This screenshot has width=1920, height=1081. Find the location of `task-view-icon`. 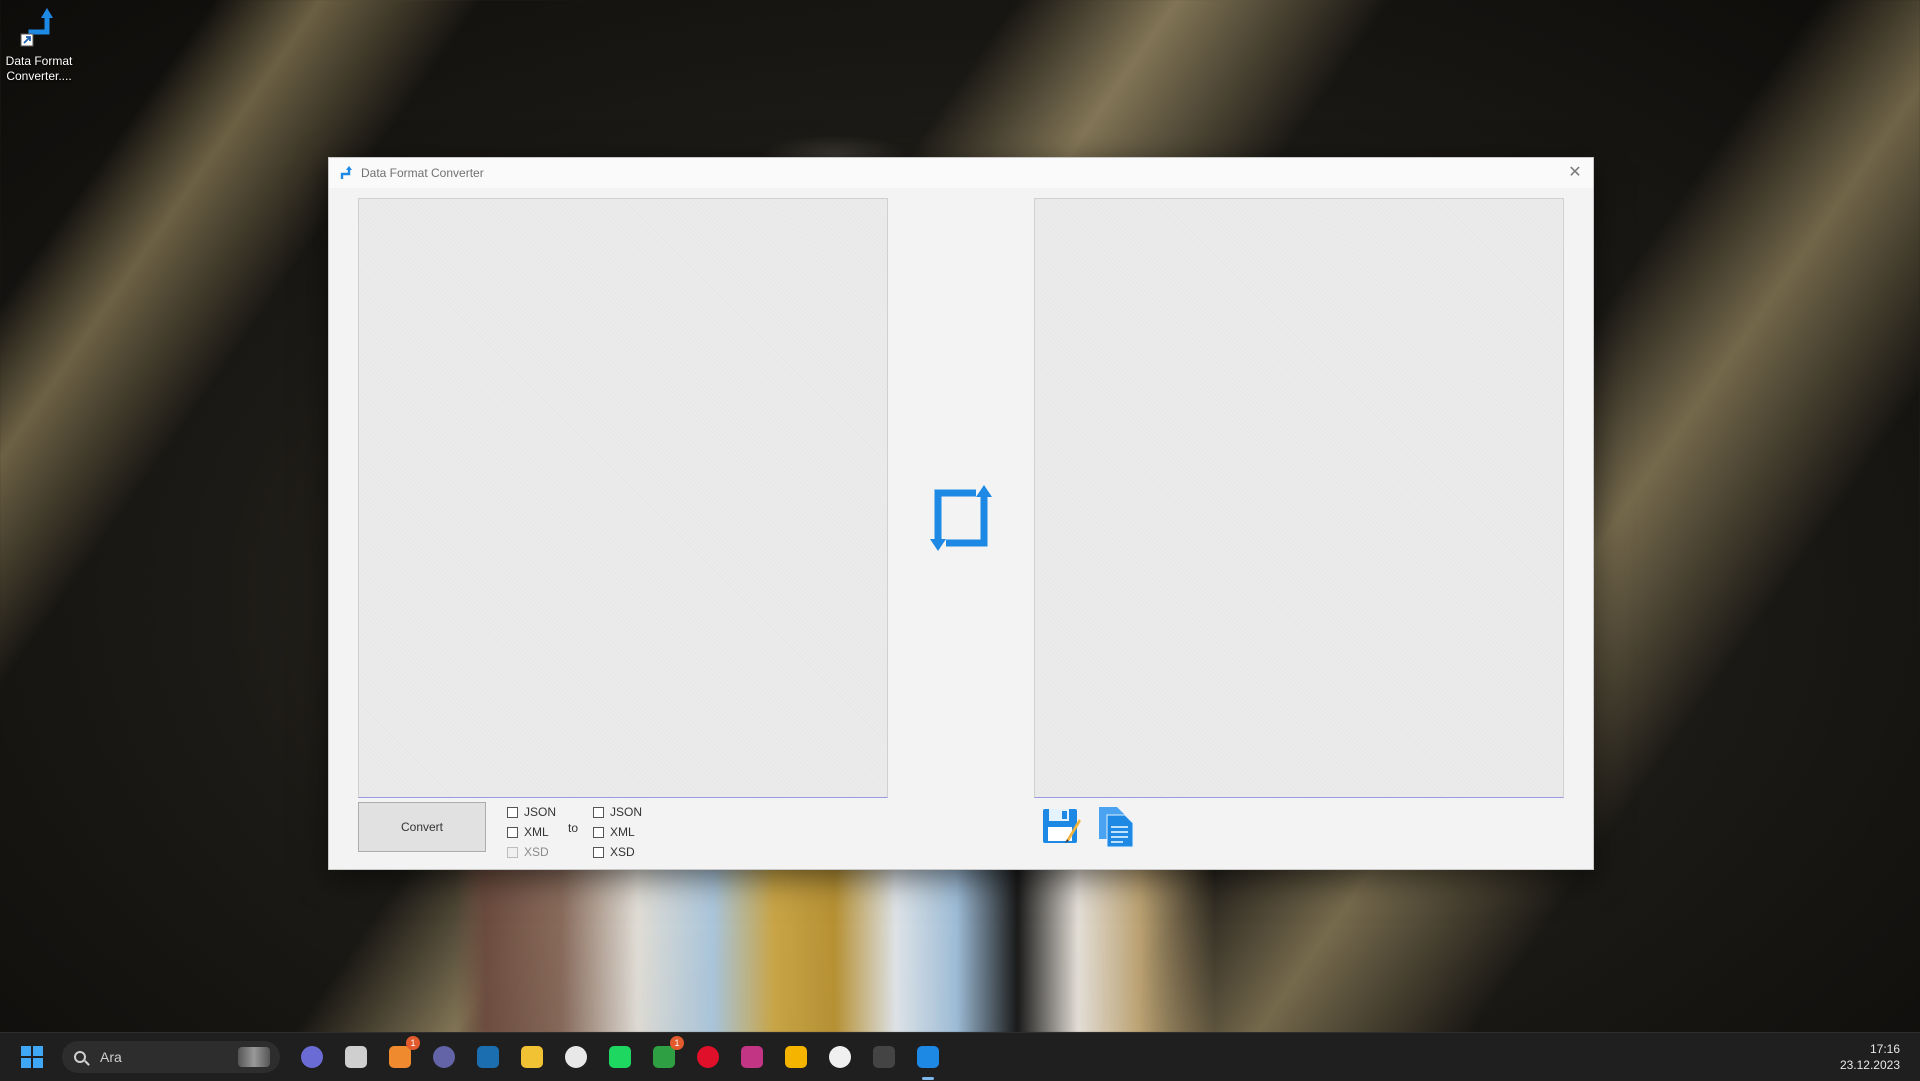

task-view-icon is located at coordinates (356, 1057).